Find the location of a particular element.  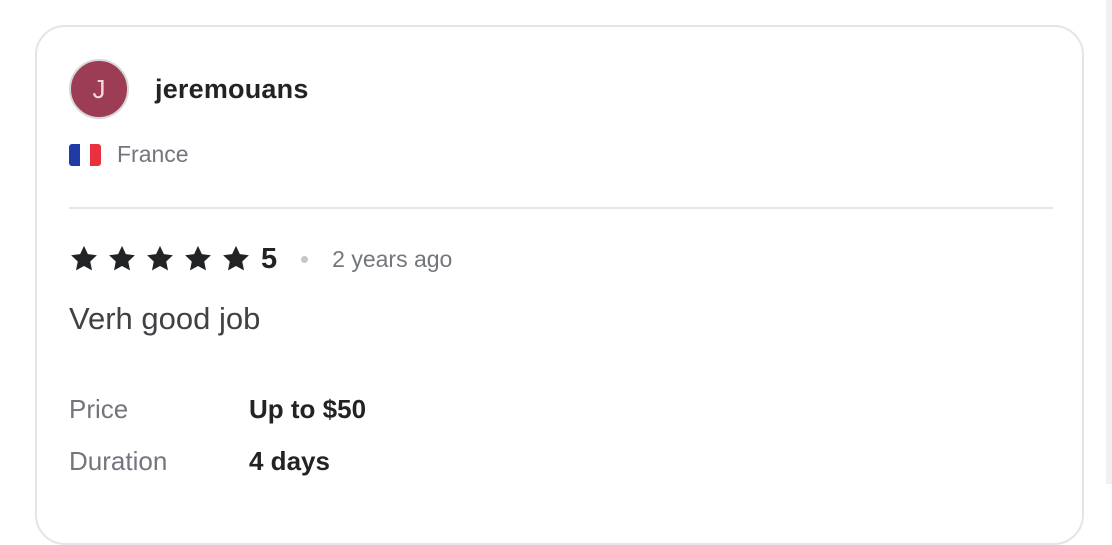

reviewer-country: France is located at coordinates (129, 154).